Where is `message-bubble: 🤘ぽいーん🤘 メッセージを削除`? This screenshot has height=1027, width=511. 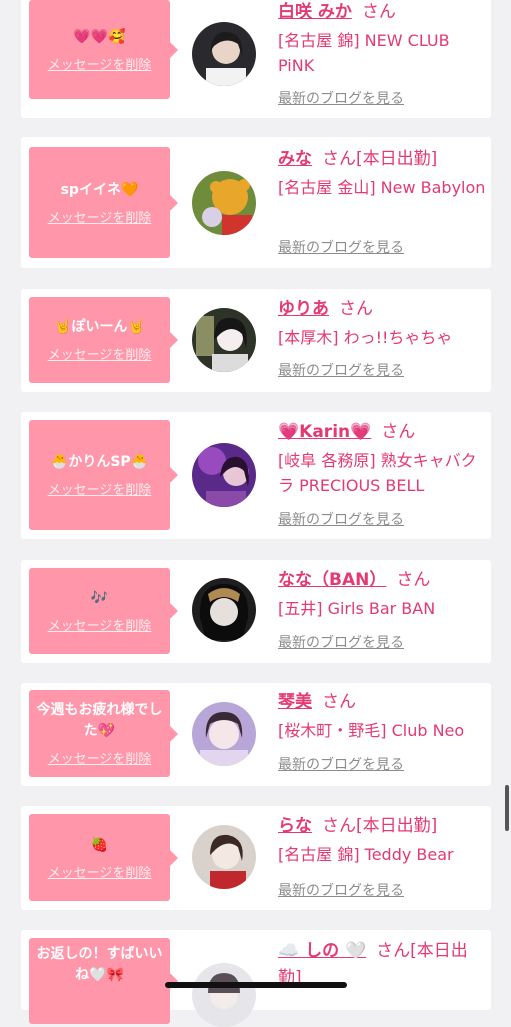 message-bubble: 🤘ぽいーん🤘 メッセージを削除 is located at coordinates (103, 340).